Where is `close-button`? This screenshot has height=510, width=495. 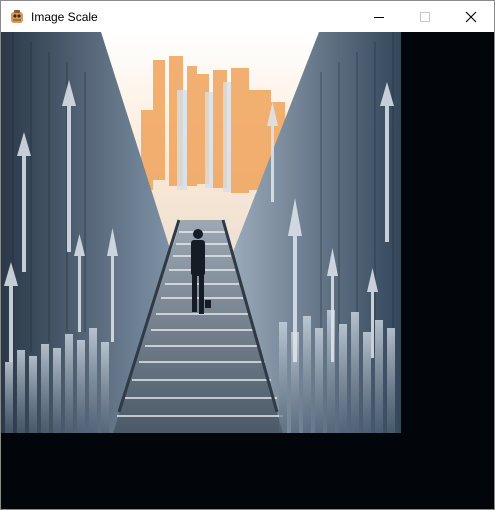
close-button is located at coordinates (471, 16).